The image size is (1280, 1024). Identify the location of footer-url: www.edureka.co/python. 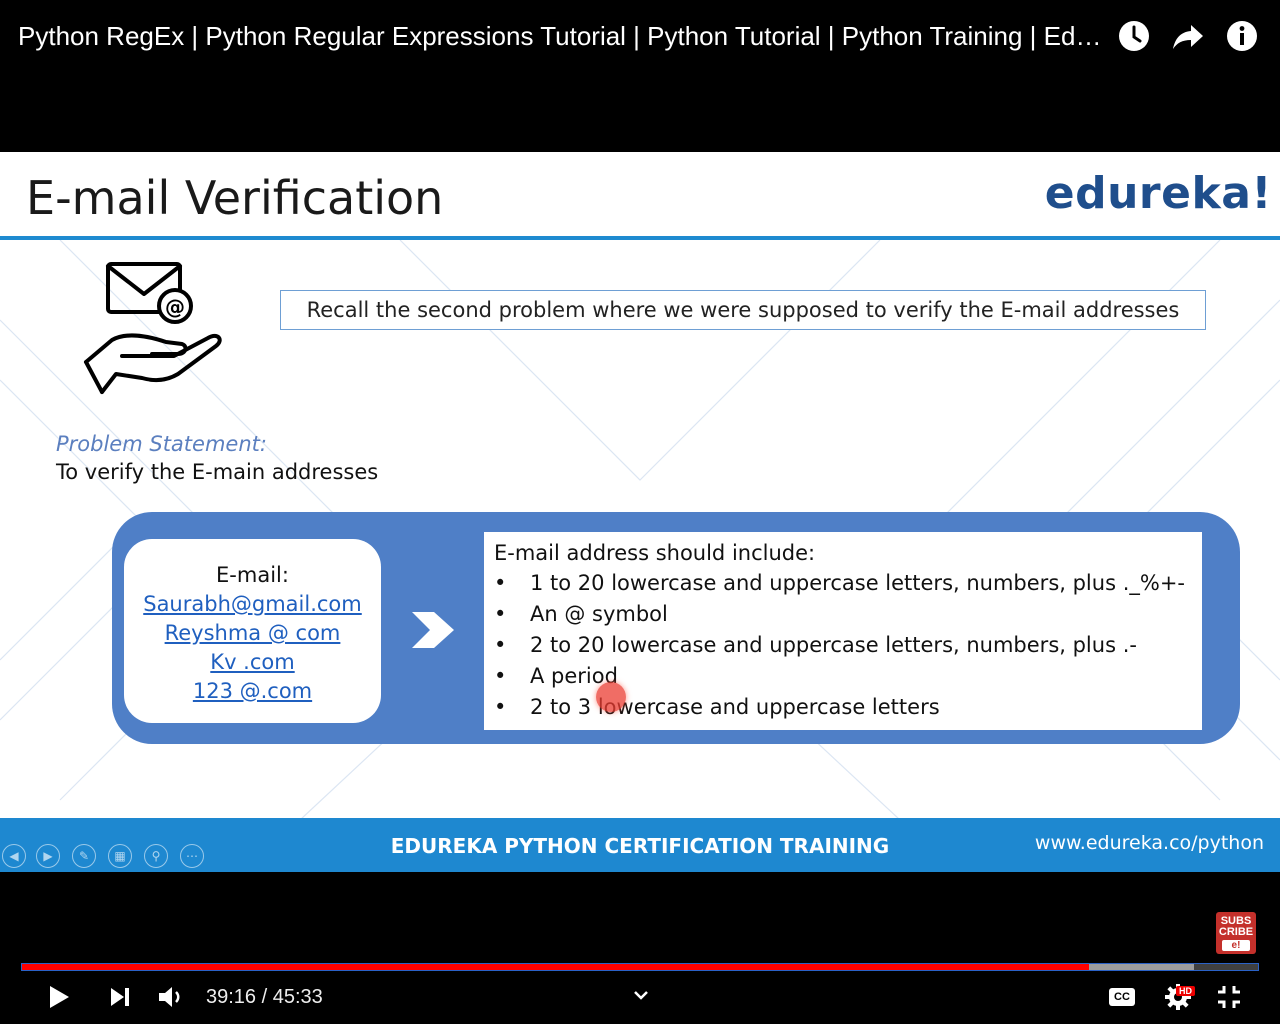
(1149, 843).